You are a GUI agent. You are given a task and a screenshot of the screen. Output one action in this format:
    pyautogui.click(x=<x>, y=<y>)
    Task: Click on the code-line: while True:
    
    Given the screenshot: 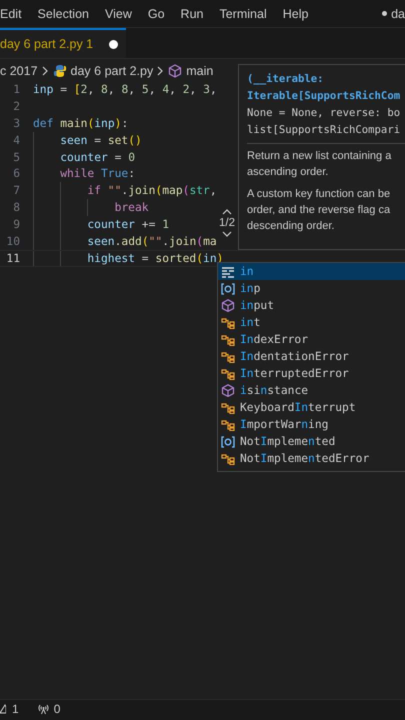 What is the action you would take?
    pyautogui.click(x=98, y=173)
    